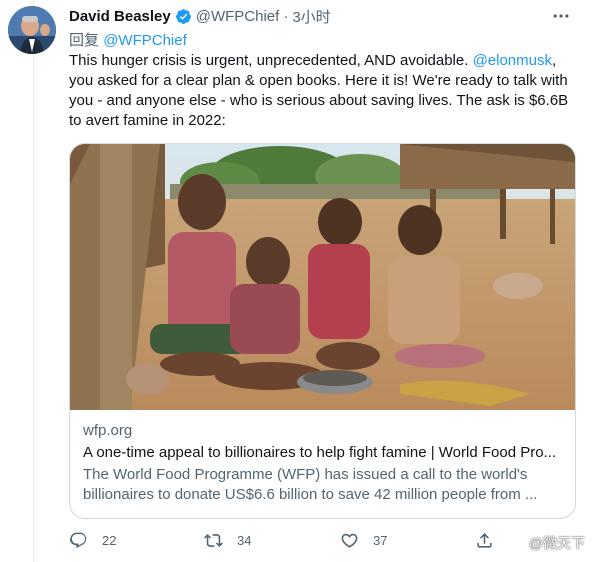  I want to click on watermark: @微天下, so click(543, 543).